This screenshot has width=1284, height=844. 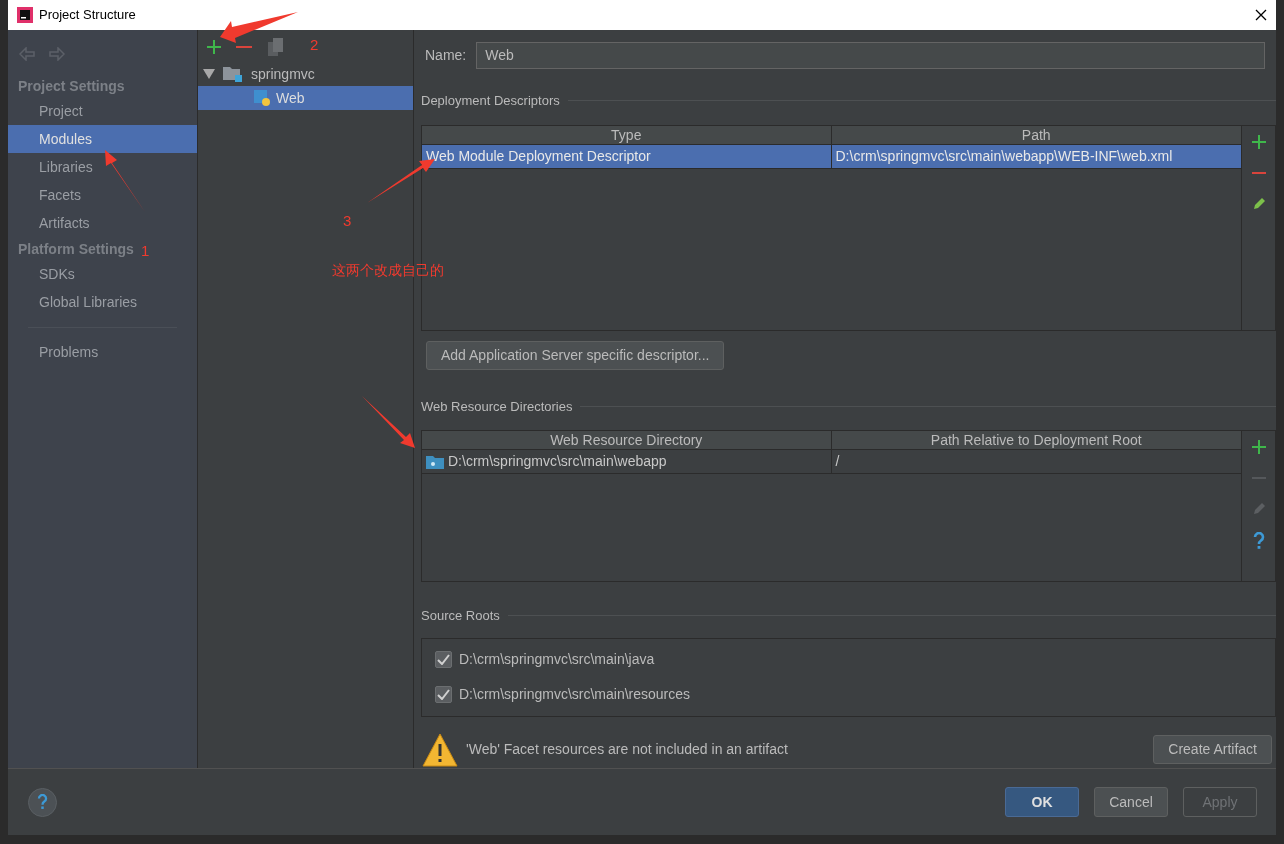 What do you see at coordinates (490, 101) in the screenshot?
I see `section-title: Deployment Descriptors` at bounding box center [490, 101].